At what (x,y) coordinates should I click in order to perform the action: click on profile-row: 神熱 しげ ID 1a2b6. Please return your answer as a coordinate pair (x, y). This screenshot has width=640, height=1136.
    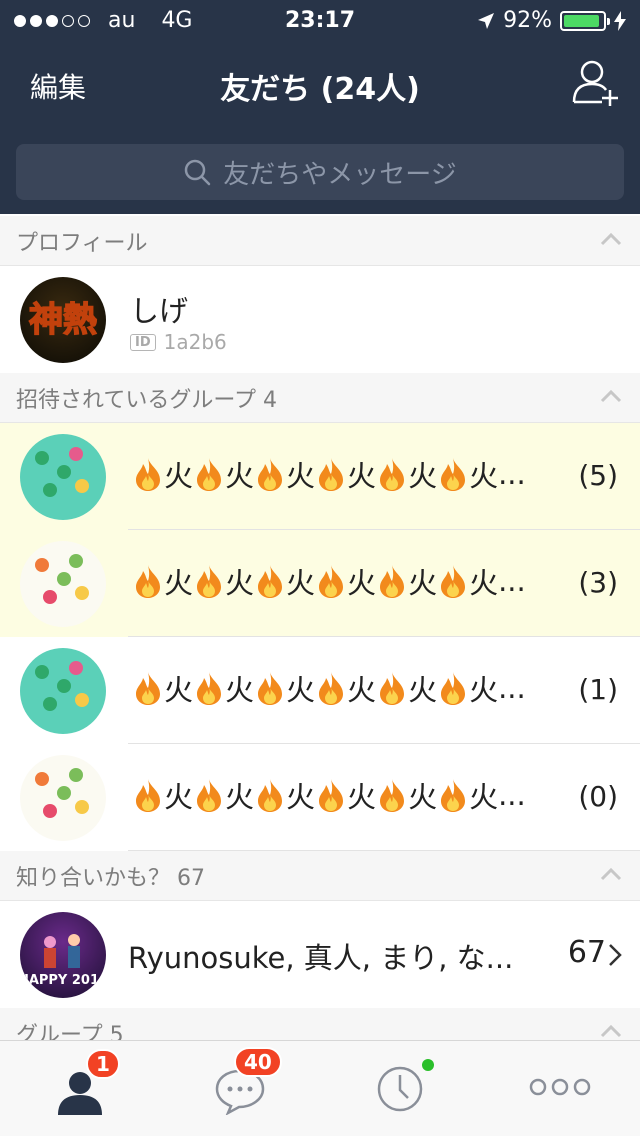
    Looking at the image, I should click on (320, 319).